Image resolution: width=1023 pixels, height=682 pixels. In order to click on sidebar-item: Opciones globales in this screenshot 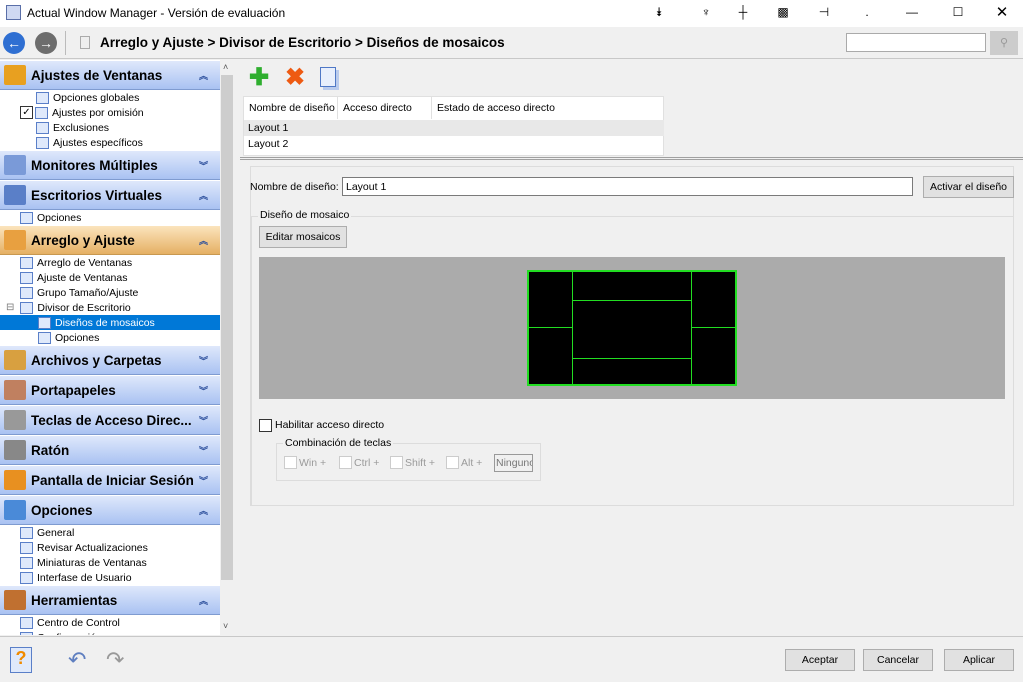, I will do `click(110, 97)`.